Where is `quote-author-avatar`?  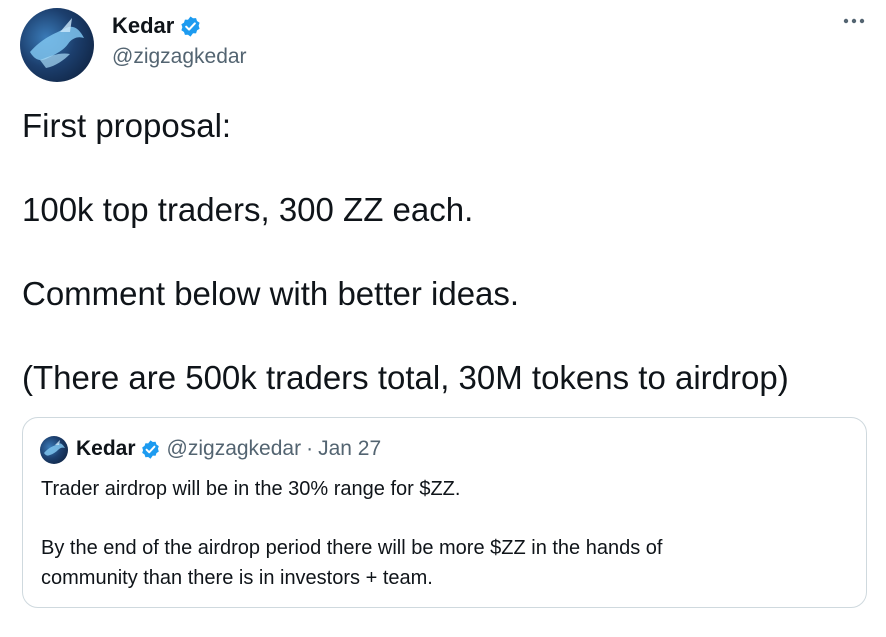 quote-author-avatar is located at coordinates (54, 450).